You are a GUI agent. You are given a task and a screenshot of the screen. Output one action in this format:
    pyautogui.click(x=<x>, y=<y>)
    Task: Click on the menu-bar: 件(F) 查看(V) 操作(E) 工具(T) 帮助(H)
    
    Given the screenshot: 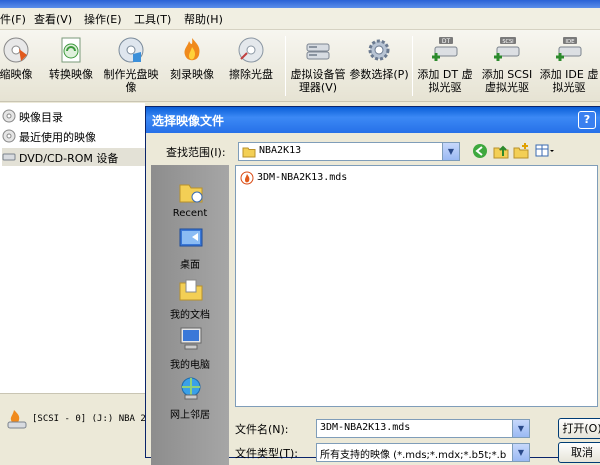 What is the action you would take?
    pyautogui.click(x=300, y=19)
    